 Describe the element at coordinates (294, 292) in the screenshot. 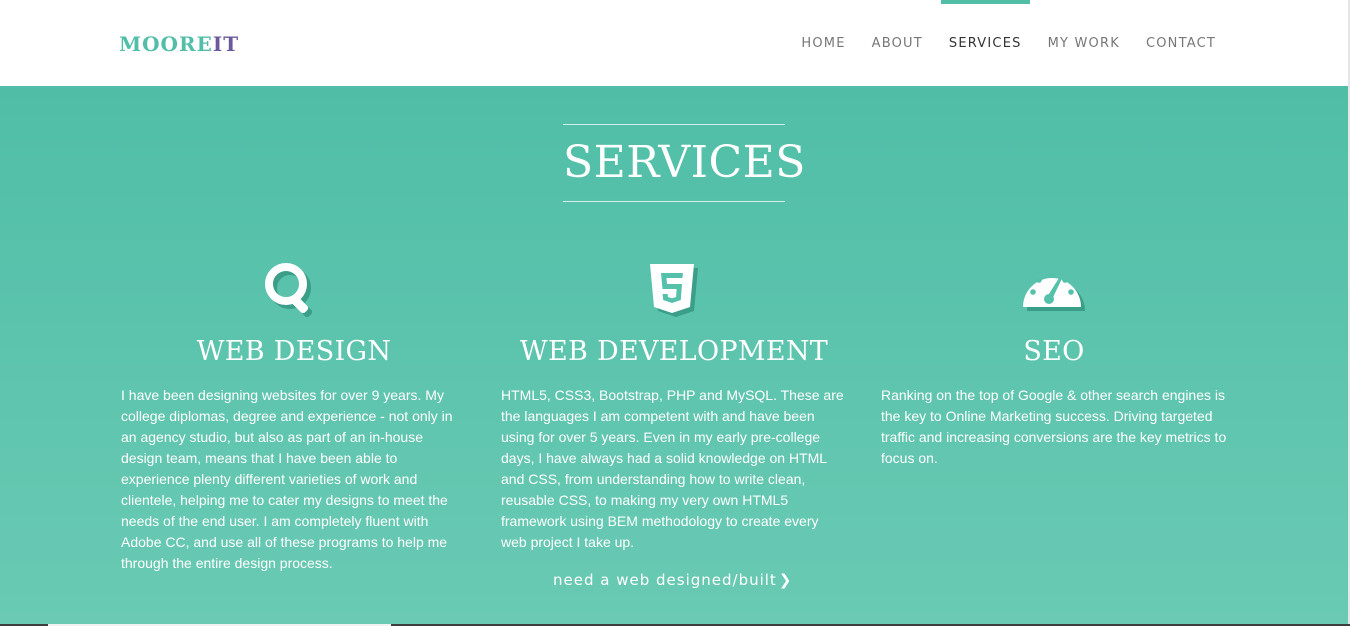

I see `search-icon` at that location.